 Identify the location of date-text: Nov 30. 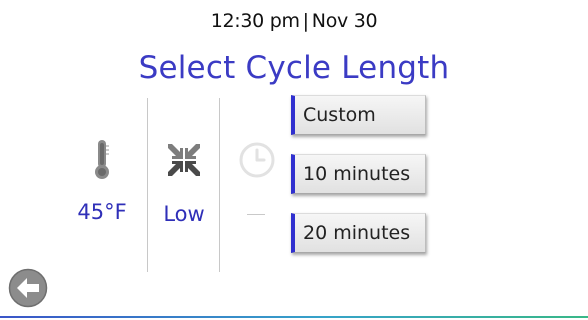
(344, 21).